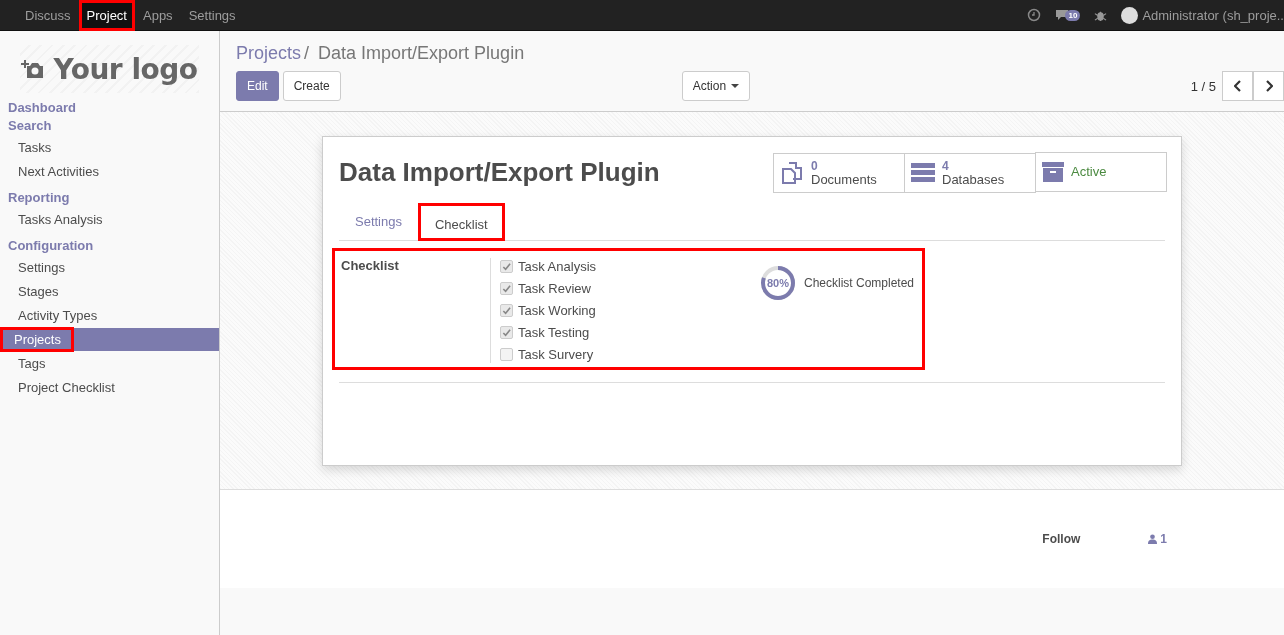 This screenshot has width=1284, height=635. Describe the element at coordinates (461, 222) in the screenshot. I see `tab: Checklist` at that location.